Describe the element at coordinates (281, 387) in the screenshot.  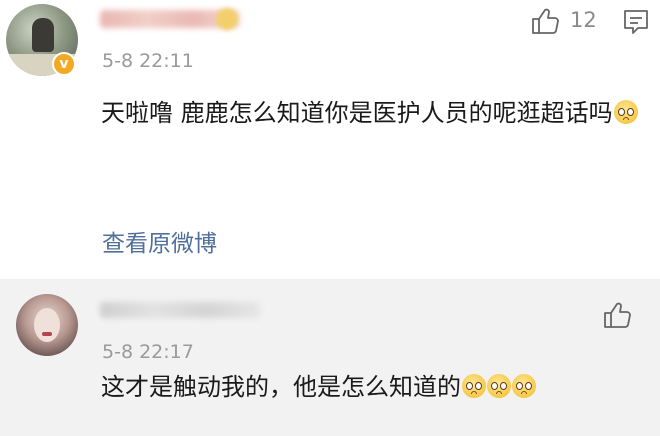
I see `comment-text-content: 这才是触动我的，他是怎么知道的` at that location.